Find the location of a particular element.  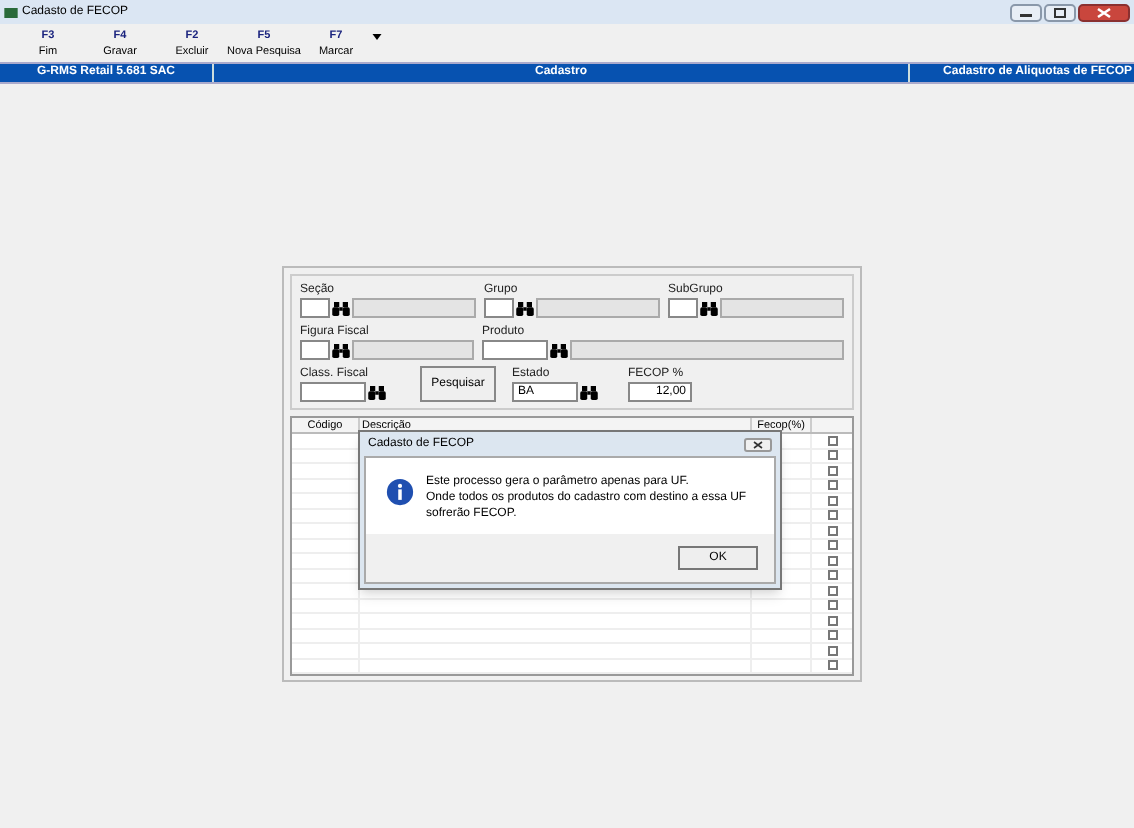

app-icon is located at coordinates (11, 12).